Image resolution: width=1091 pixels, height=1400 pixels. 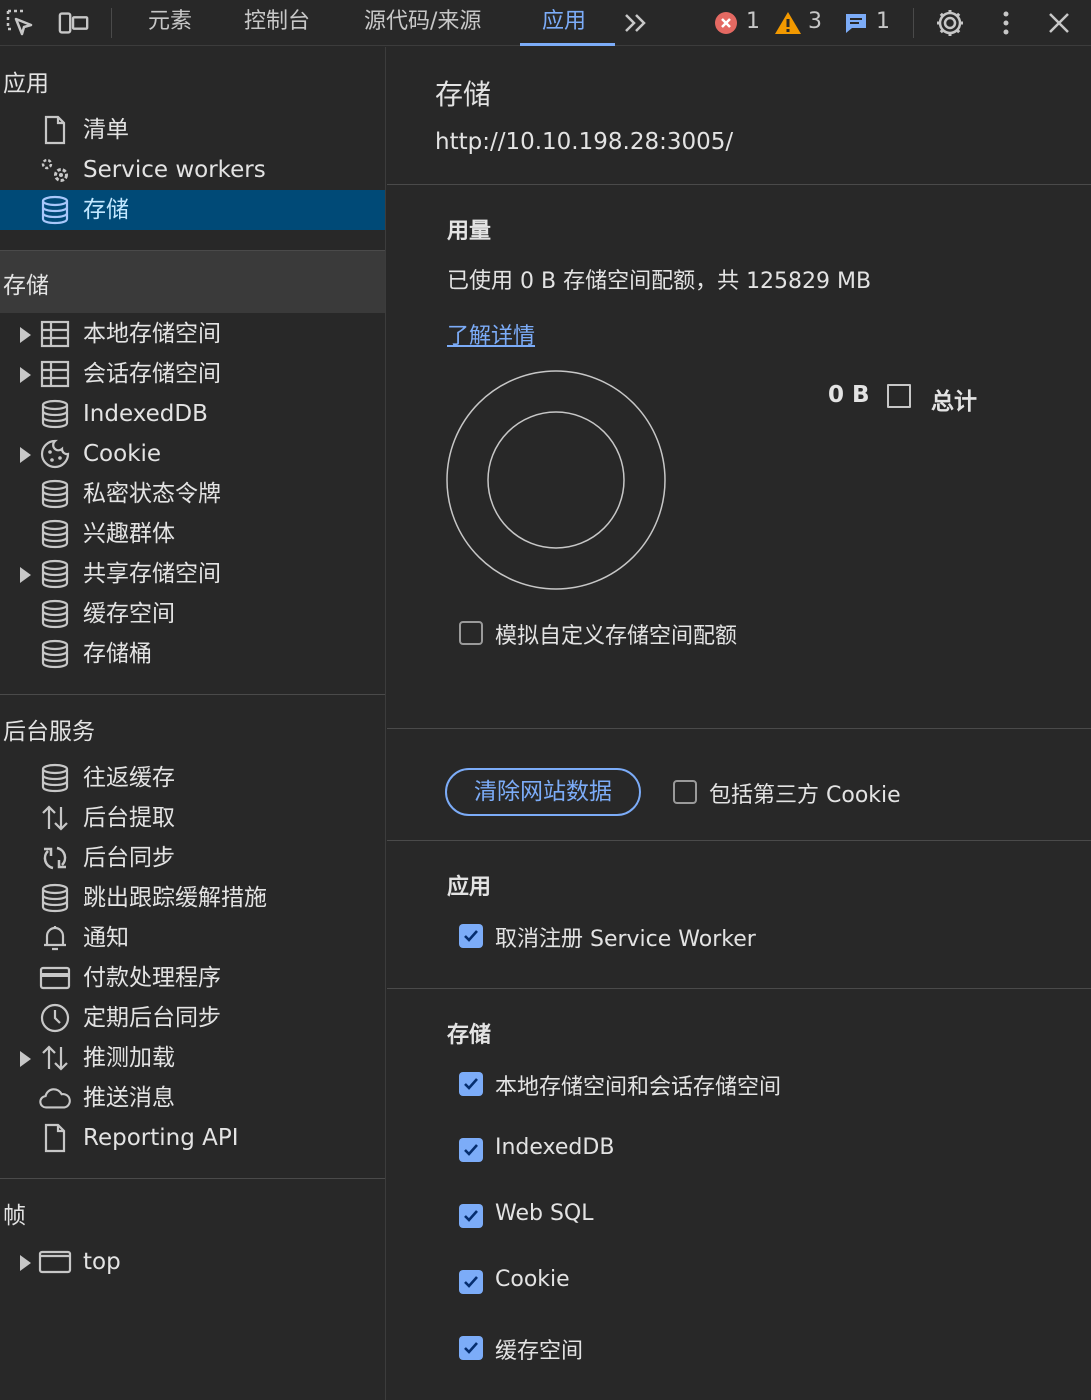 What do you see at coordinates (55, 454) in the screenshot?
I see `cookie-icon` at bounding box center [55, 454].